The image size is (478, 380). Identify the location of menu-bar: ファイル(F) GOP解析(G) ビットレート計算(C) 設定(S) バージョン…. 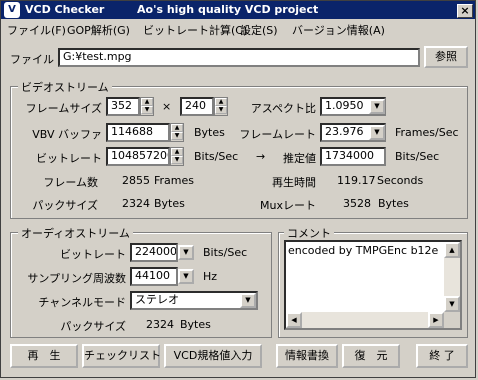
(238, 29).